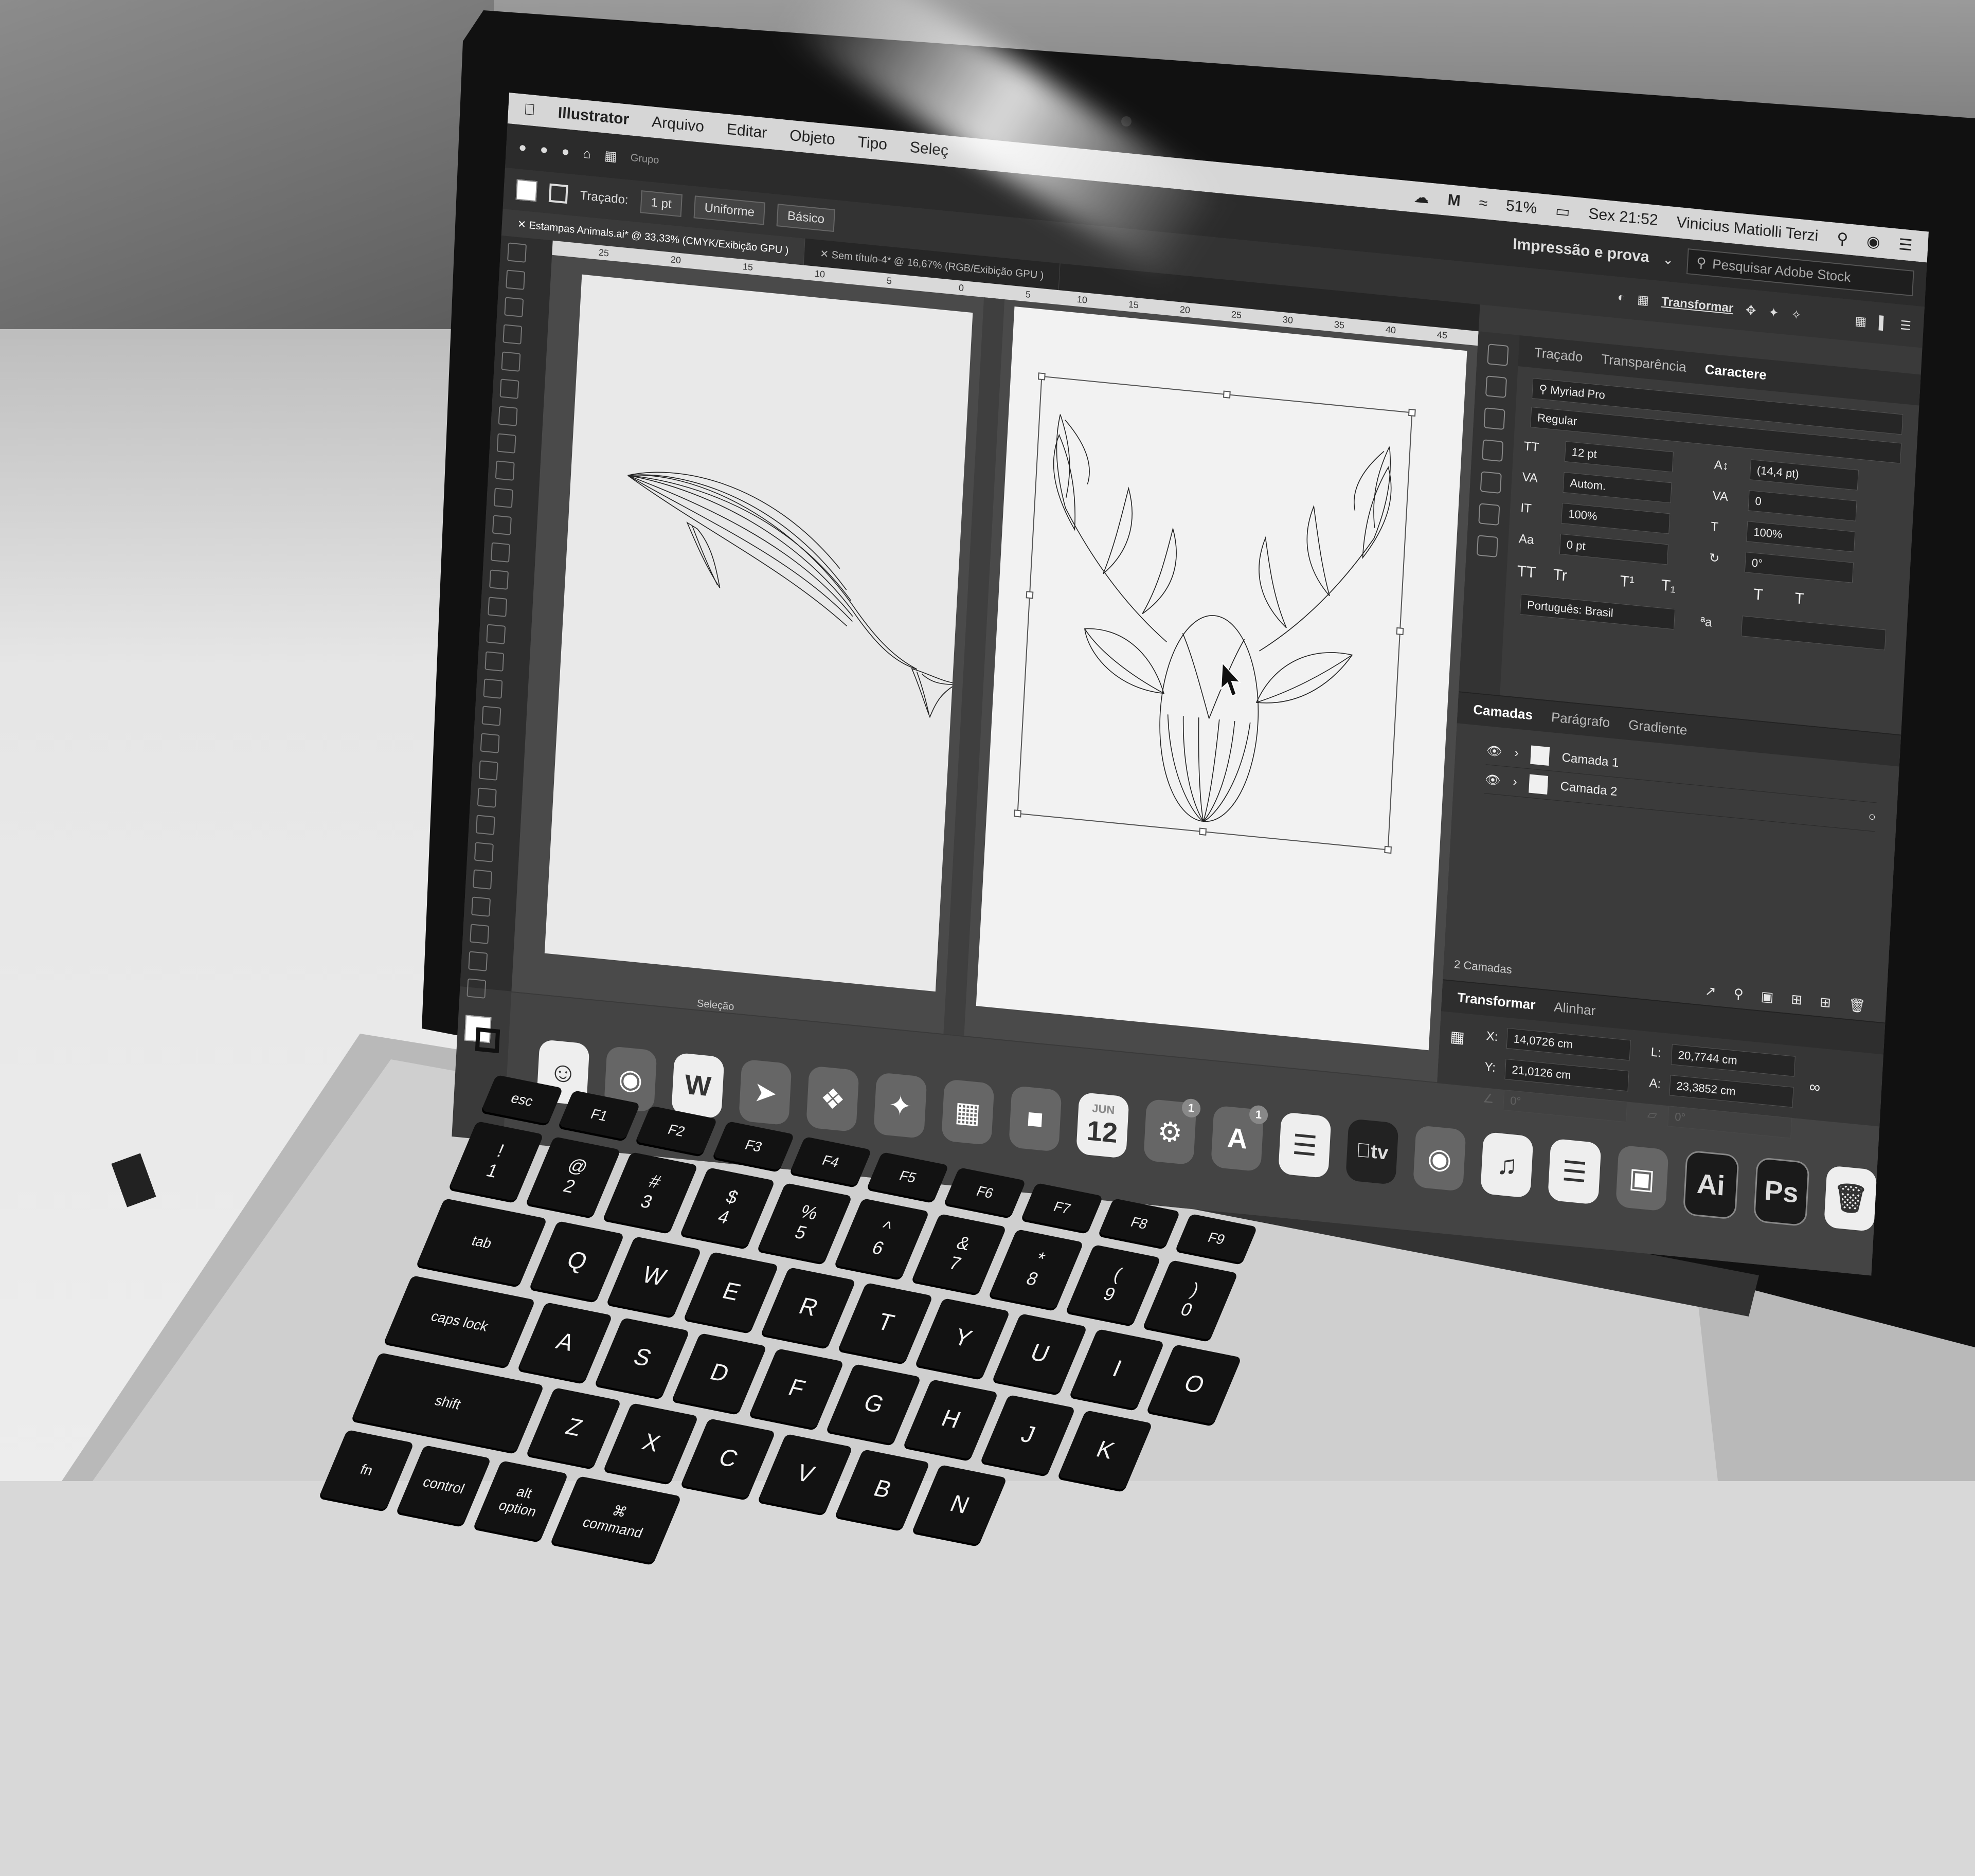  Describe the element at coordinates (1774, 312) in the screenshot. I see `isolate-icon: ✦` at that location.